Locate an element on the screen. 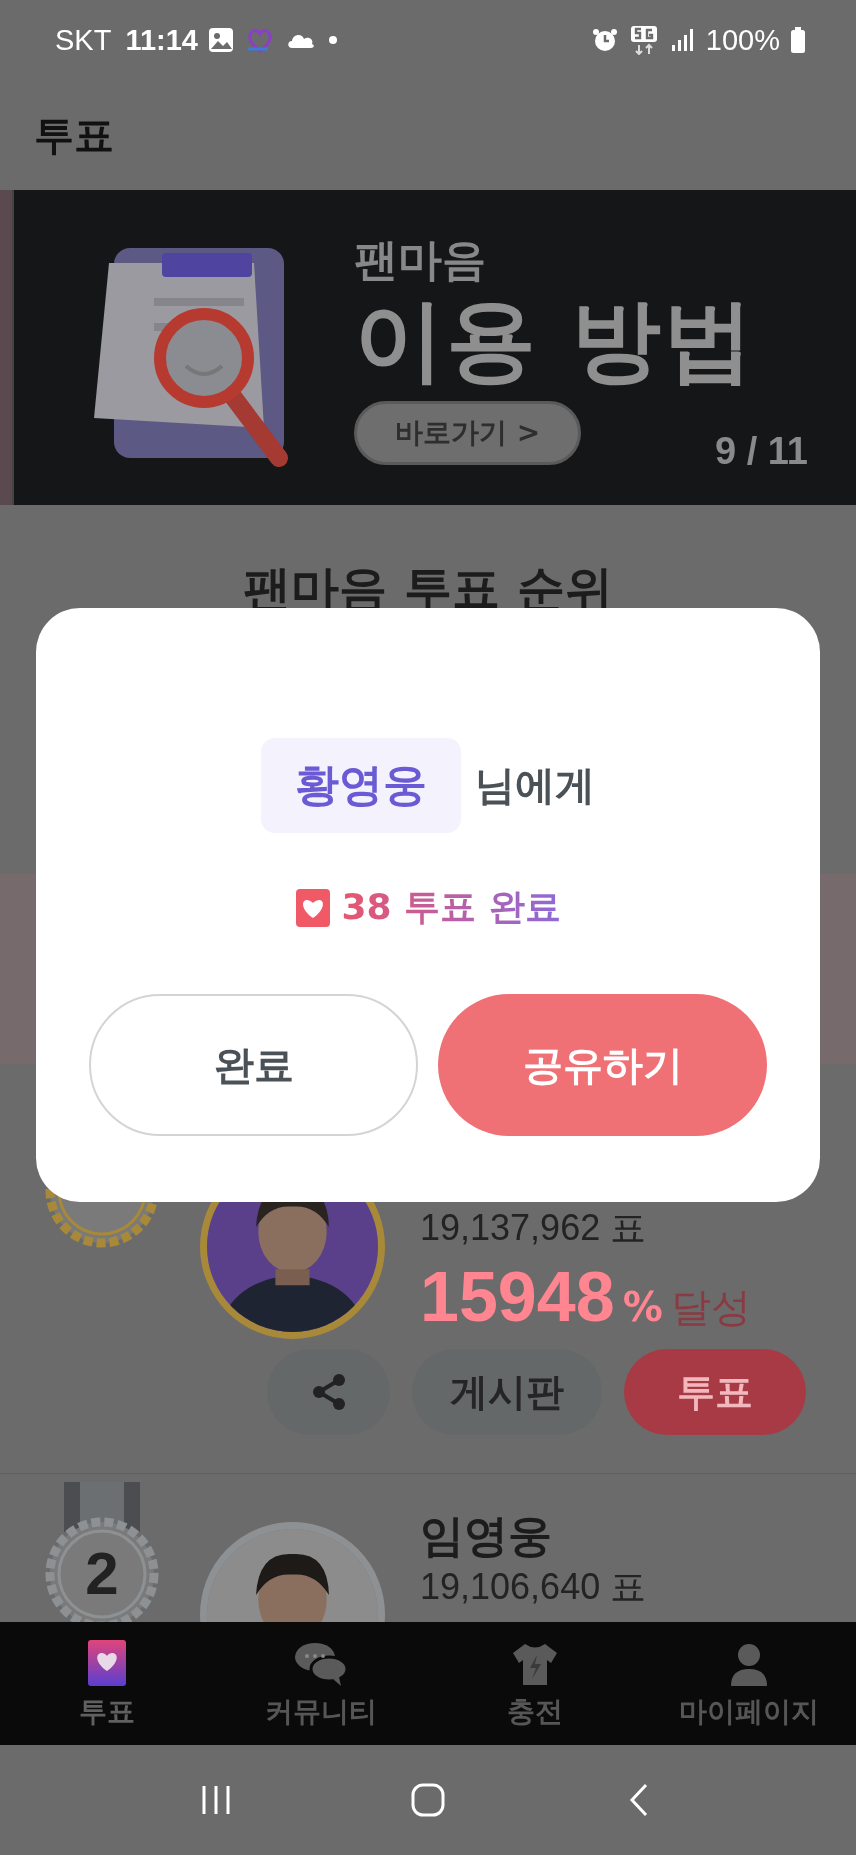 The height and width of the screenshot is (1855, 856). network-5g-icon is located at coordinates (643, 40).